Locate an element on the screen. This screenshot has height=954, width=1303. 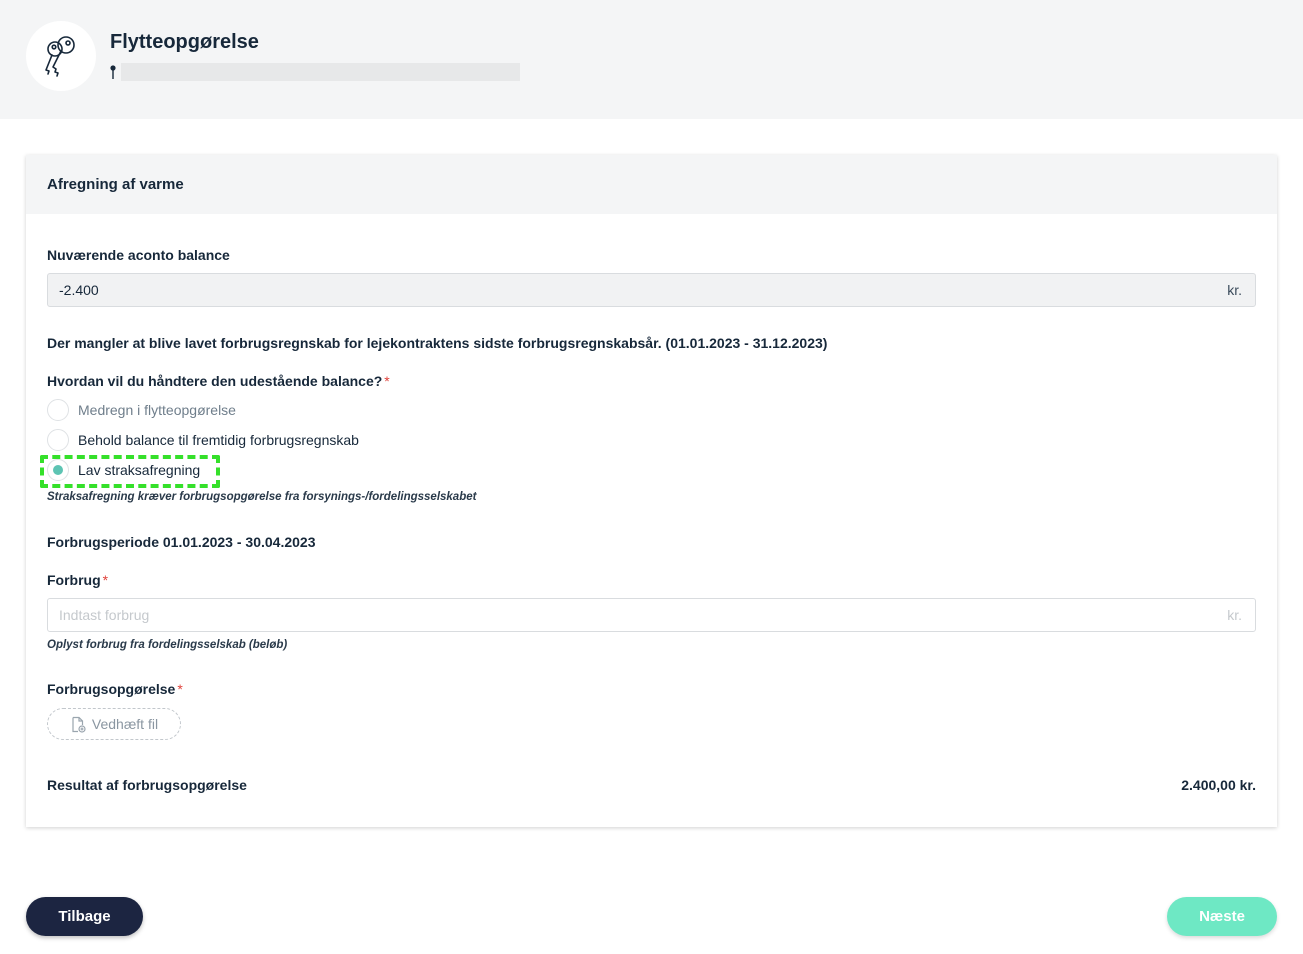
keys-icon is located at coordinates (61, 56).